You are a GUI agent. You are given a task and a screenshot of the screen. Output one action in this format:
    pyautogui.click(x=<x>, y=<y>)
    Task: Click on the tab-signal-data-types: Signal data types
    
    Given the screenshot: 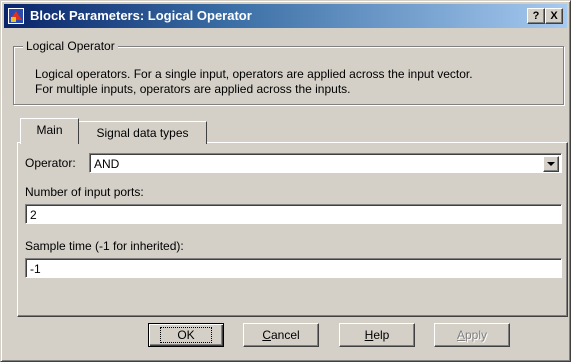 What is the action you would take?
    pyautogui.click(x=142, y=132)
    